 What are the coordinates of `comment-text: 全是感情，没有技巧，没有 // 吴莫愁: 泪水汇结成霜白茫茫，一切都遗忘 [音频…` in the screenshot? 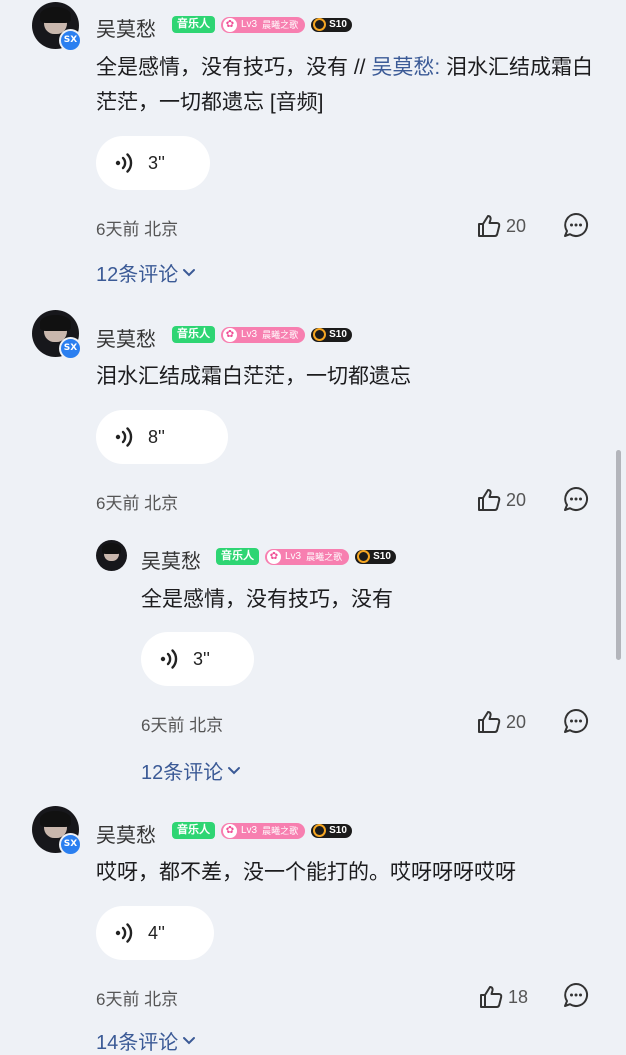 It's located at (345, 85).